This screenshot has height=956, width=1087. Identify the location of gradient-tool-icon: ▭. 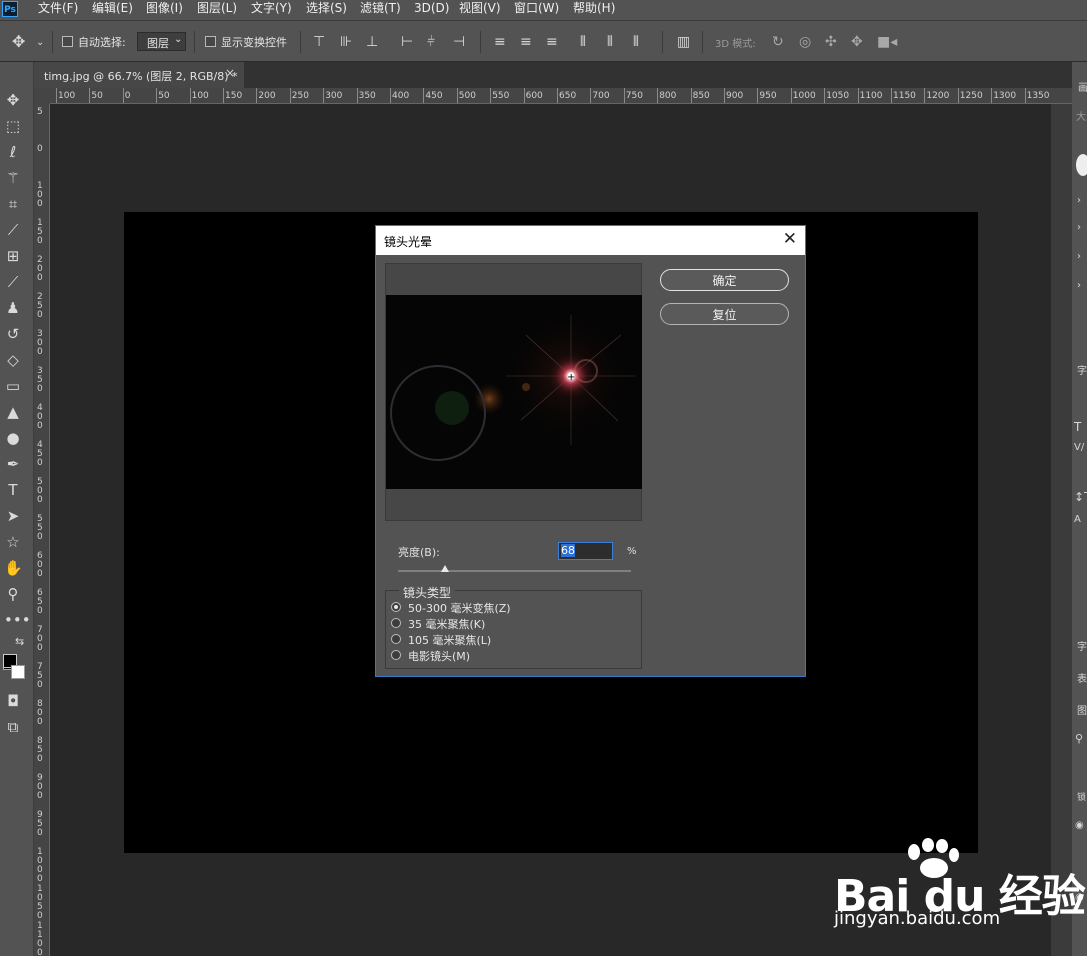
(13, 386).